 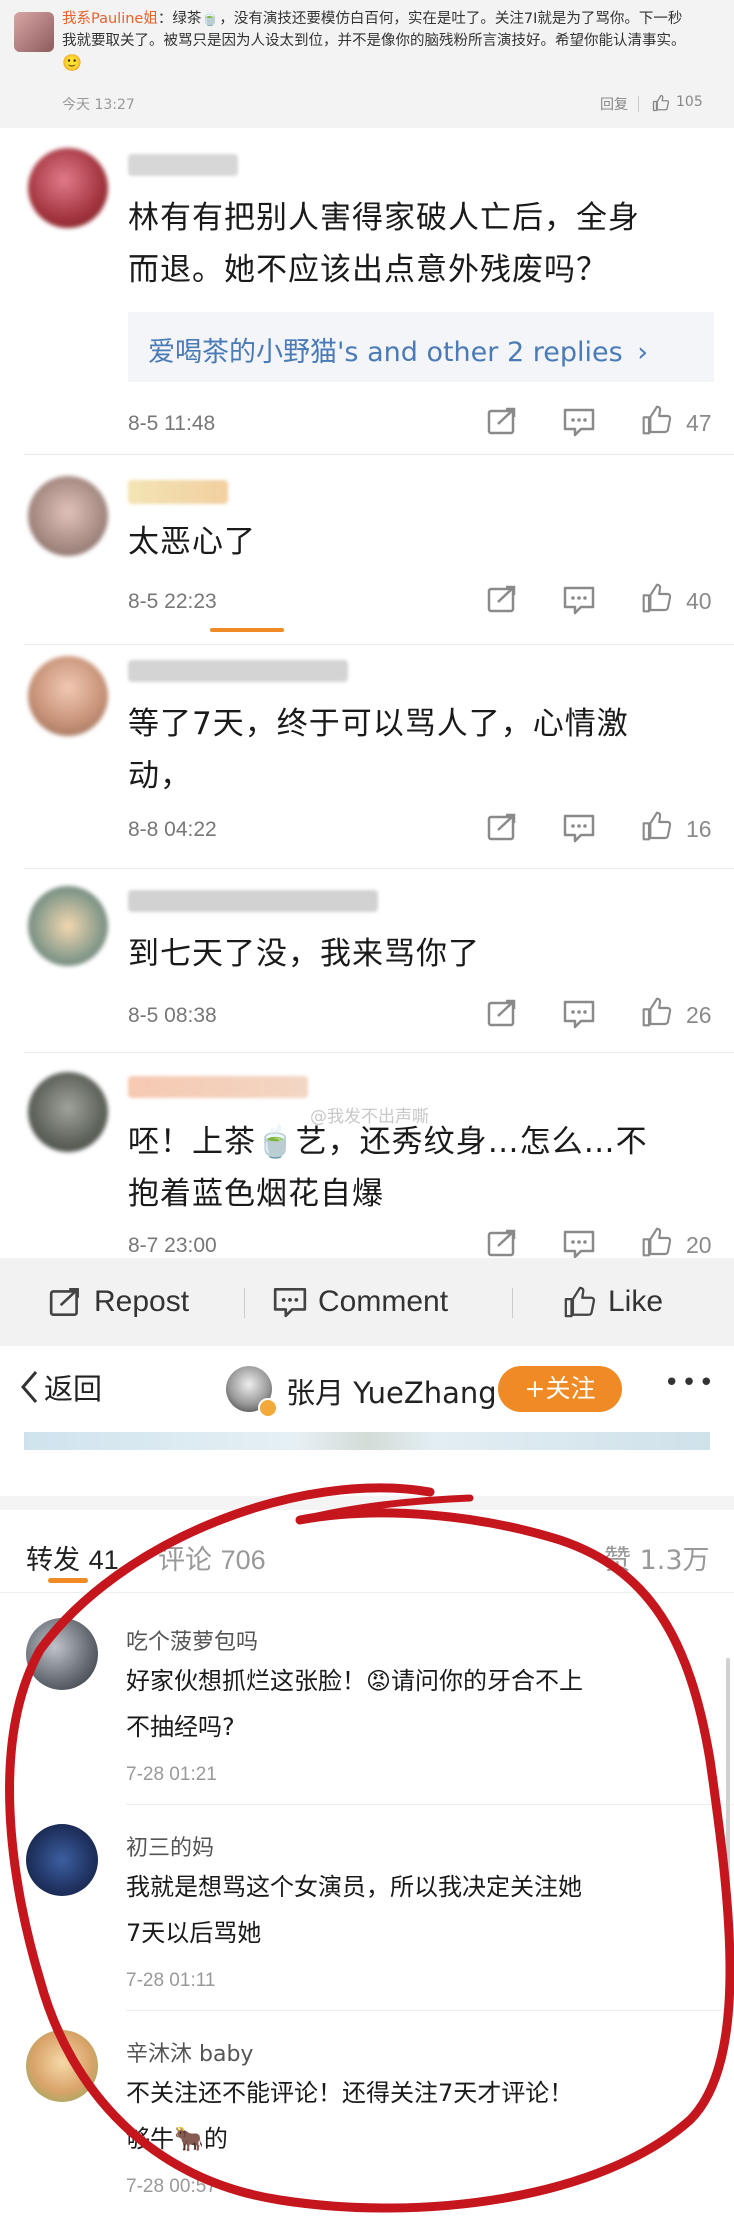 What do you see at coordinates (699, 423) in the screenshot?
I see `like-count: 47` at bounding box center [699, 423].